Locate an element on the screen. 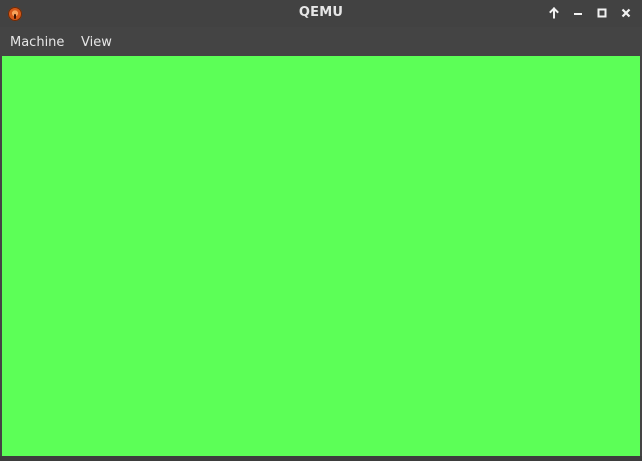 This screenshot has height=461, width=642. minimize-icon is located at coordinates (578, 14).